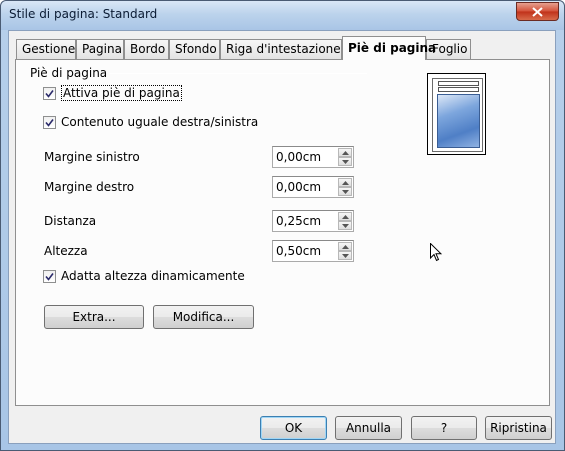  What do you see at coordinates (436, 252) in the screenshot?
I see `mouse-pointer-icon` at bounding box center [436, 252].